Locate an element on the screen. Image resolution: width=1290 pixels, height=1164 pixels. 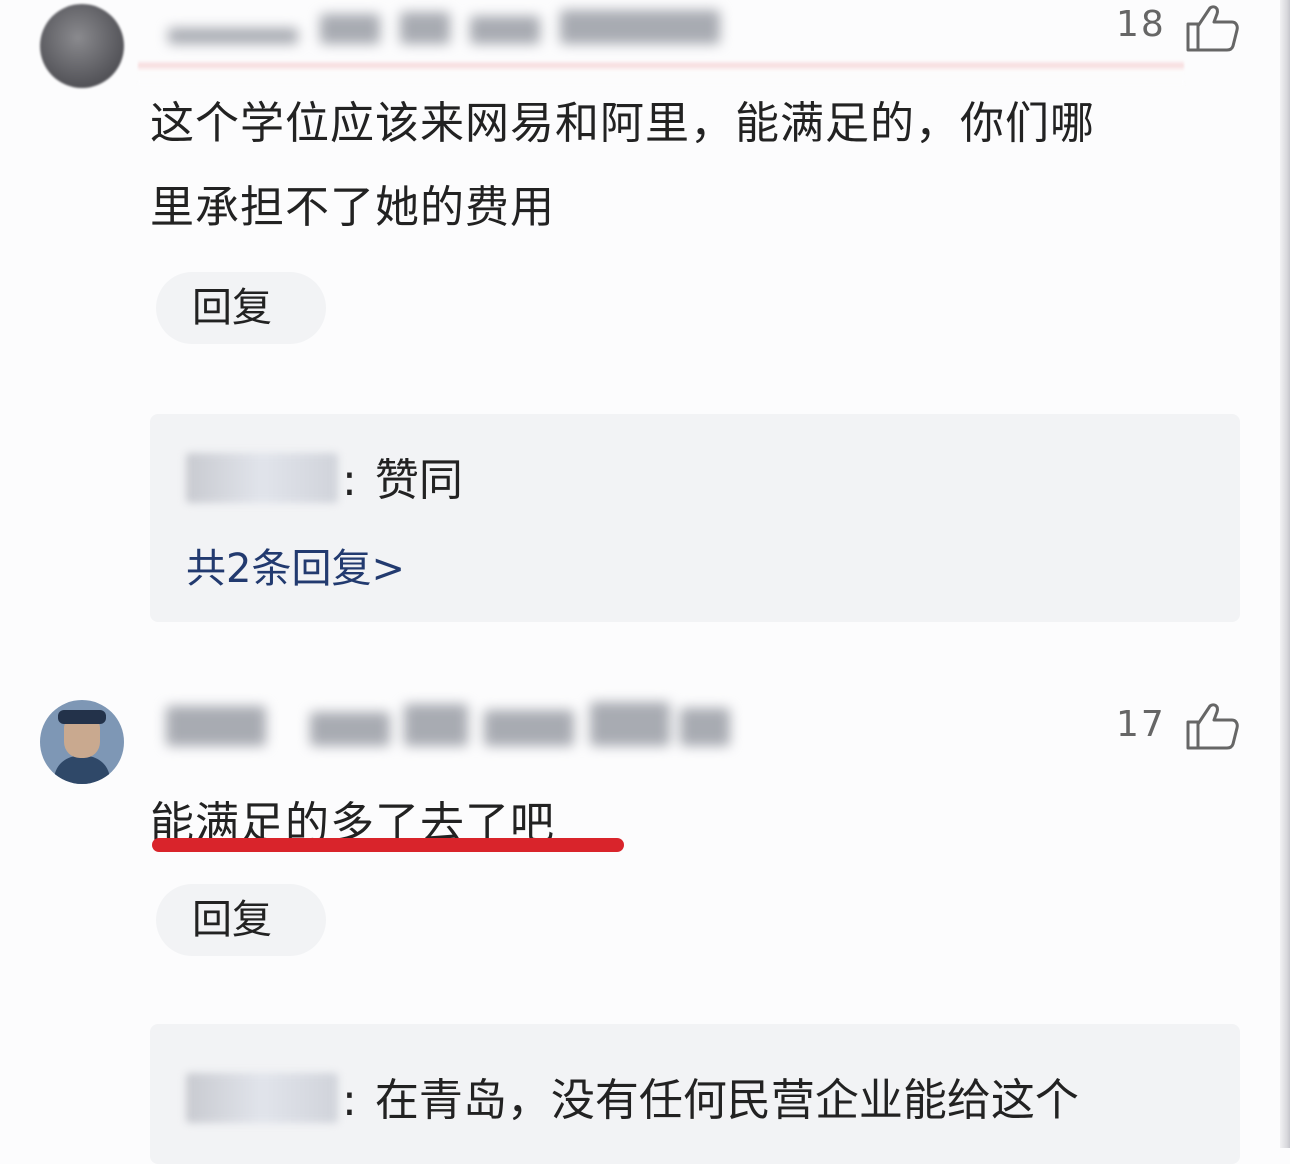
sub-reply-line: : 赞同 is located at coordinates (324, 476).